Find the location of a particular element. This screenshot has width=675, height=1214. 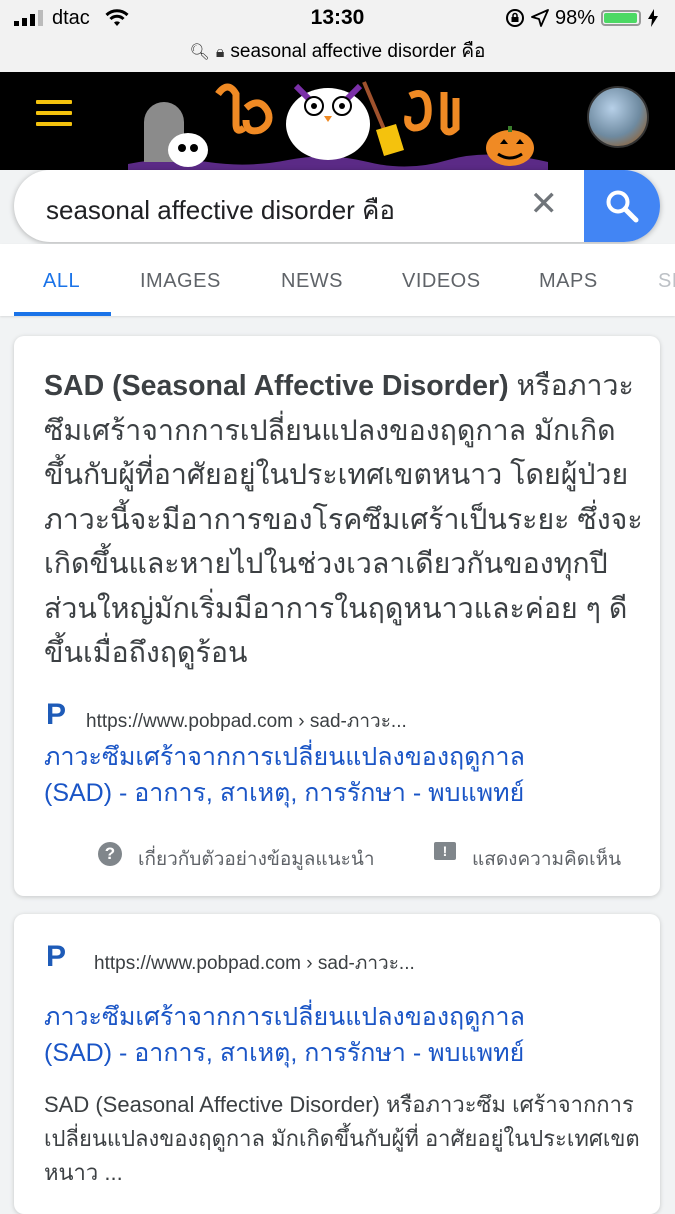

tab-maps: MAPS is located at coordinates (568, 281).